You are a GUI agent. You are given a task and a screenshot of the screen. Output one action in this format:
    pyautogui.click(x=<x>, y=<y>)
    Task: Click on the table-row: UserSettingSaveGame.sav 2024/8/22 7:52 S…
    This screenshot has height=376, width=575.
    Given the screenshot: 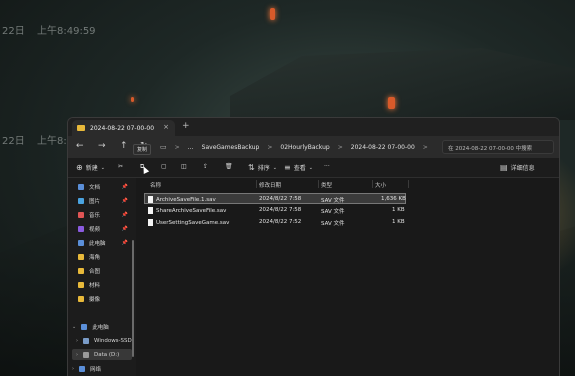 What is the action you would take?
    pyautogui.click(x=275, y=222)
    